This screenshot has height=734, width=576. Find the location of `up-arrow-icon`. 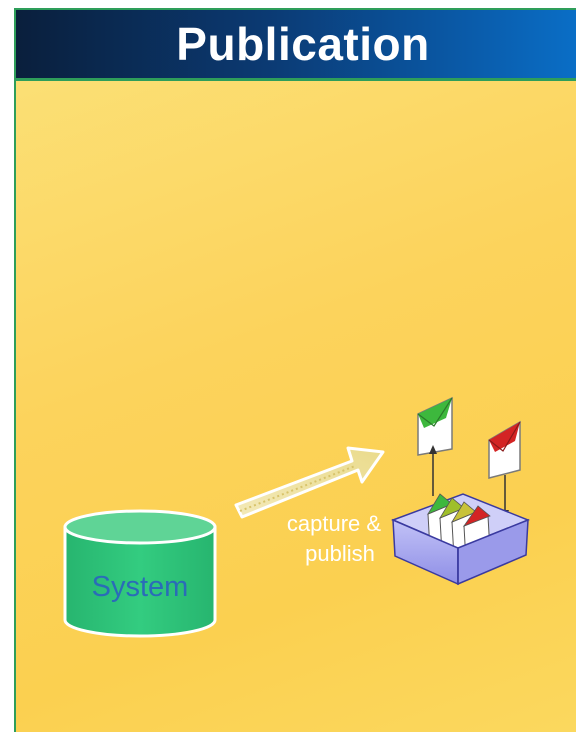

up-arrow-icon is located at coordinates (433, 470).